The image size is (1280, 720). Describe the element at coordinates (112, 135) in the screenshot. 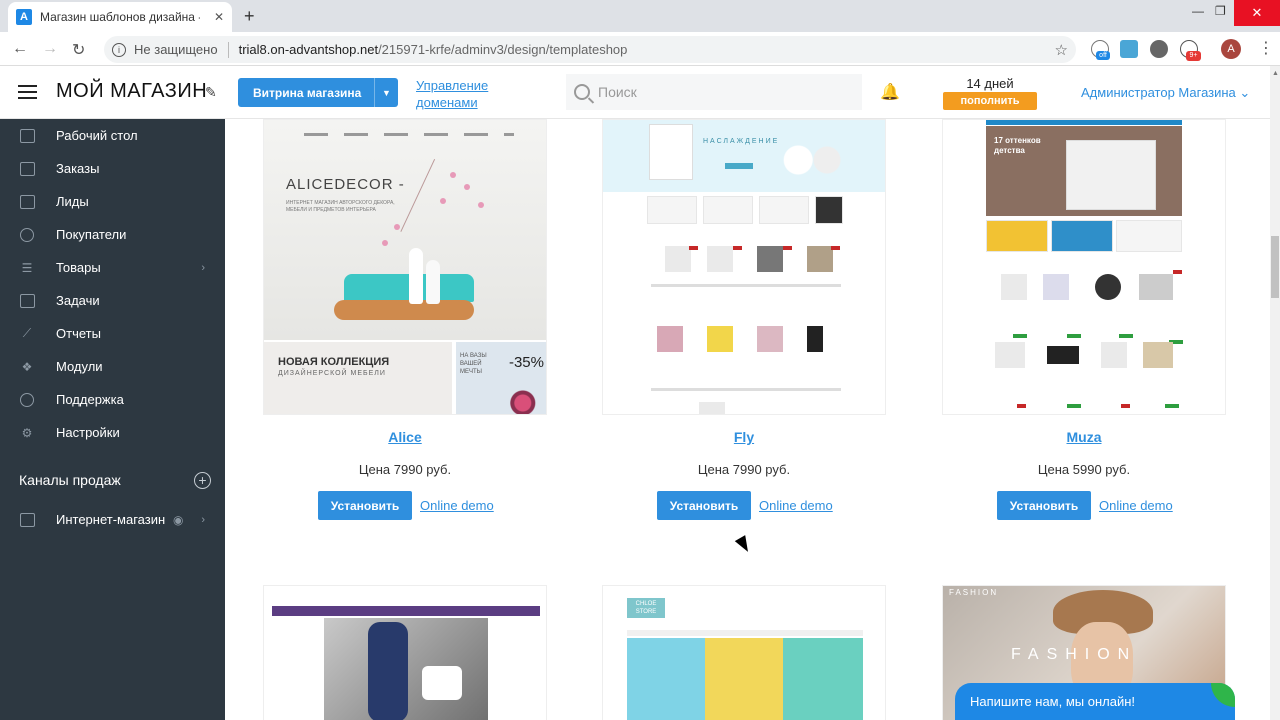

I see `sidebar-item-dashboard: Рабочий стол` at that location.